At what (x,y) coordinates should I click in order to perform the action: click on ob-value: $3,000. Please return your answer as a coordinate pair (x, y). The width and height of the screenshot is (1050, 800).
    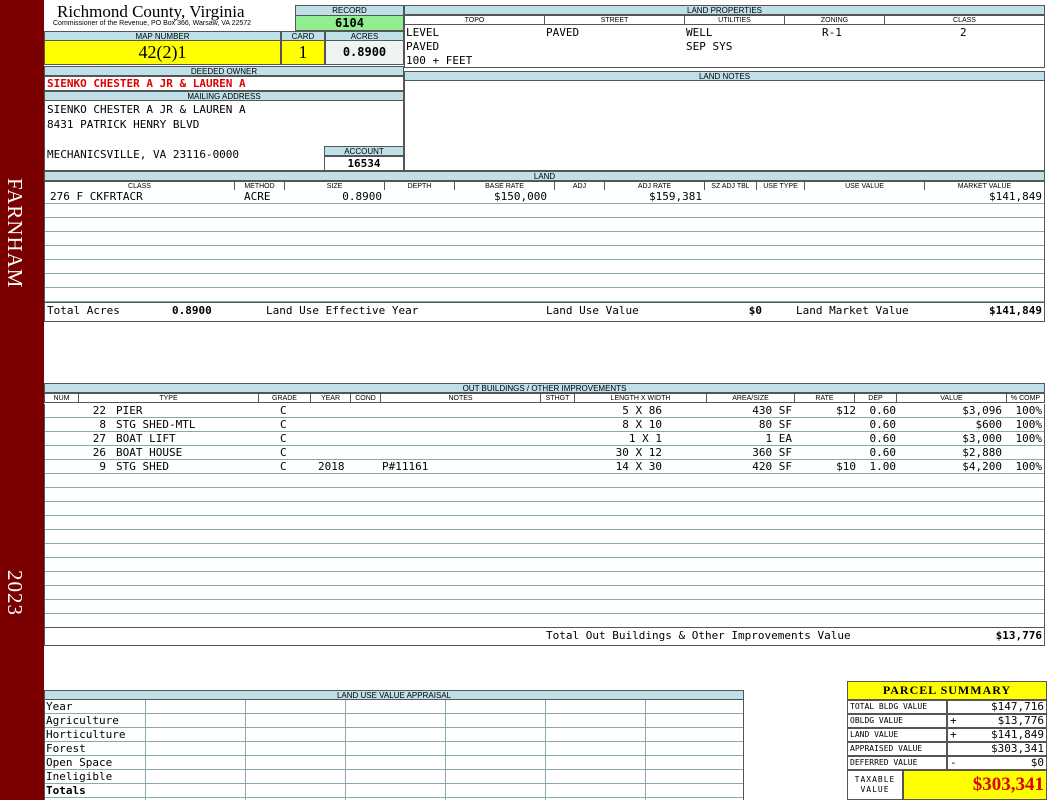
    Looking at the image, I should click on (982, 438).